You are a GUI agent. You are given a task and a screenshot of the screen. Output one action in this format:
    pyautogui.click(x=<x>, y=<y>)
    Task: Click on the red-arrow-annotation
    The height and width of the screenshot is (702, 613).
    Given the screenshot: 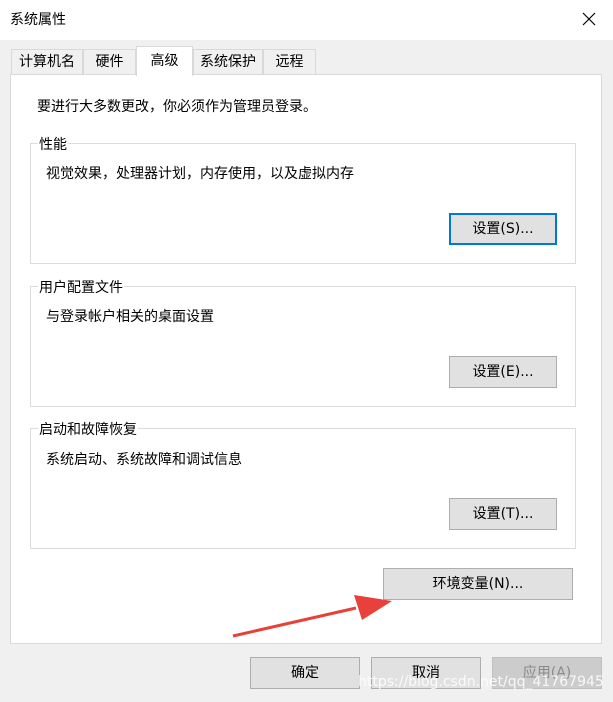 What is the action you would take?
    pyautogui.click(x=312, y=616)
    